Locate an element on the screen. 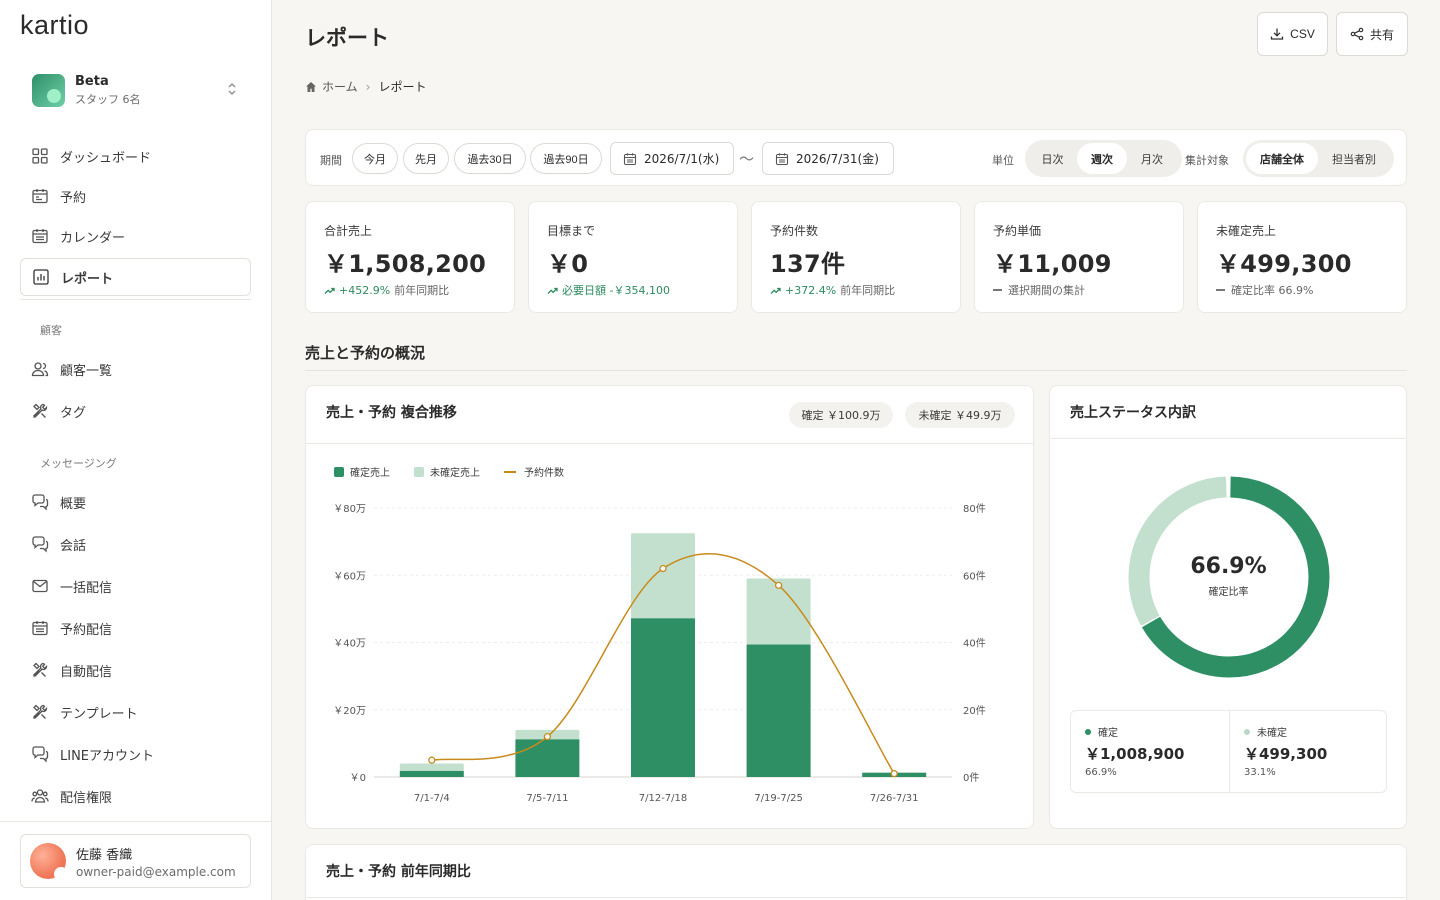 This screenshot has width=1440, height=900. csv-download-button: CSV is located at coordinates (1292, 34).